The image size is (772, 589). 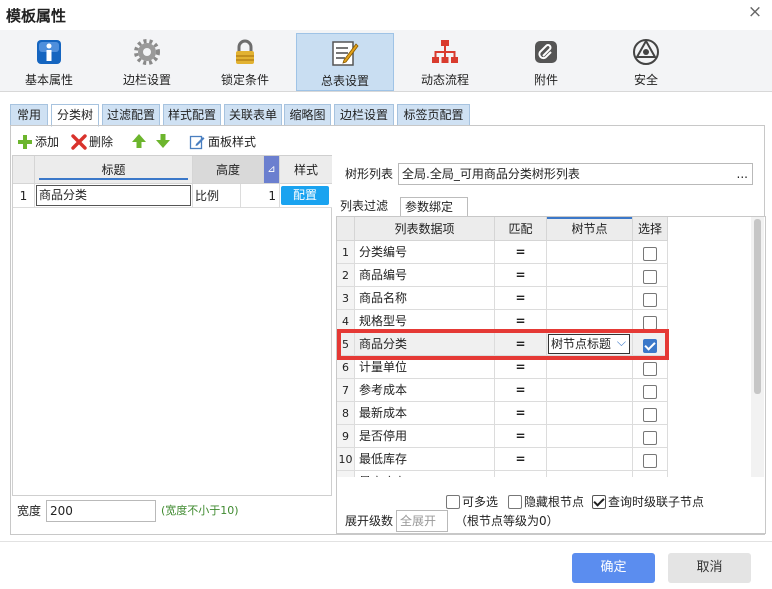 What do you see at coordinates (434, 207) in the screenshot?
I see `tab-param-bind: 参数绑定` at bounding box center [434, 207].